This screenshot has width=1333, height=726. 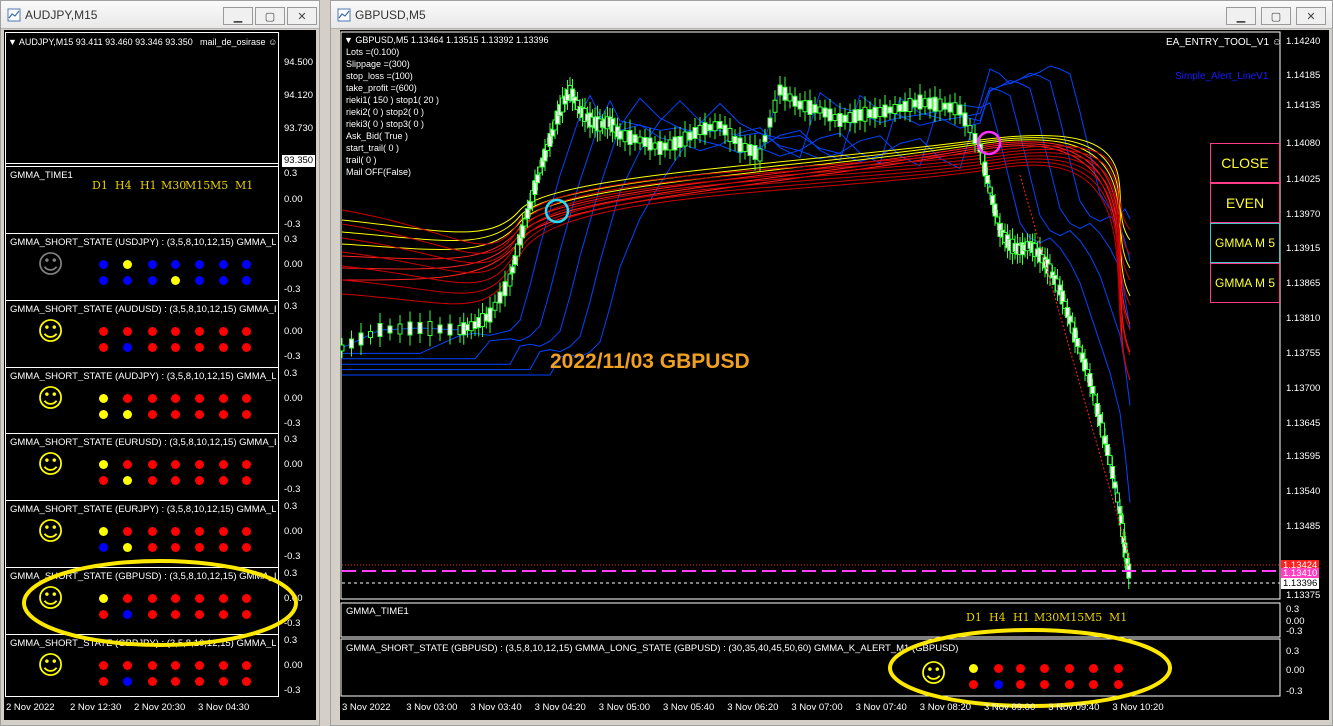 I want to click on gbpusd-highlight-ellipse, so click(x=160, y=603).